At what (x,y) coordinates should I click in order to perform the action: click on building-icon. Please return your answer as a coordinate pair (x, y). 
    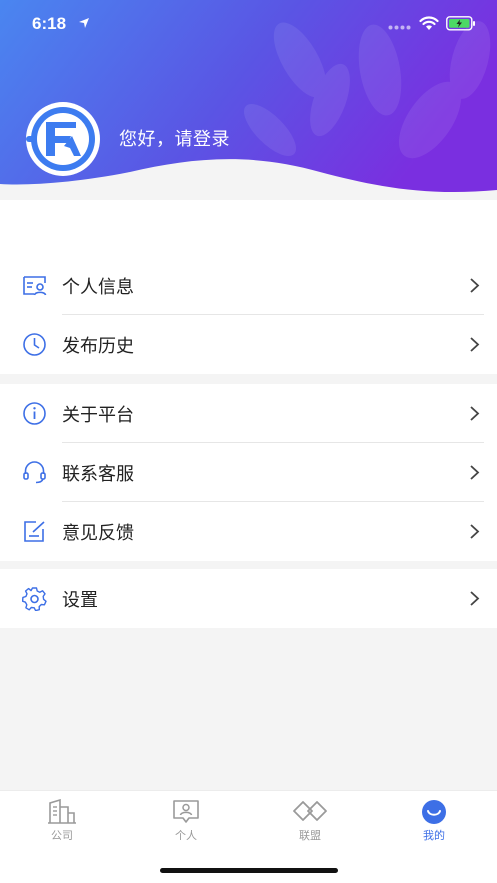
    Looking at the image, I should click on (62, 811).